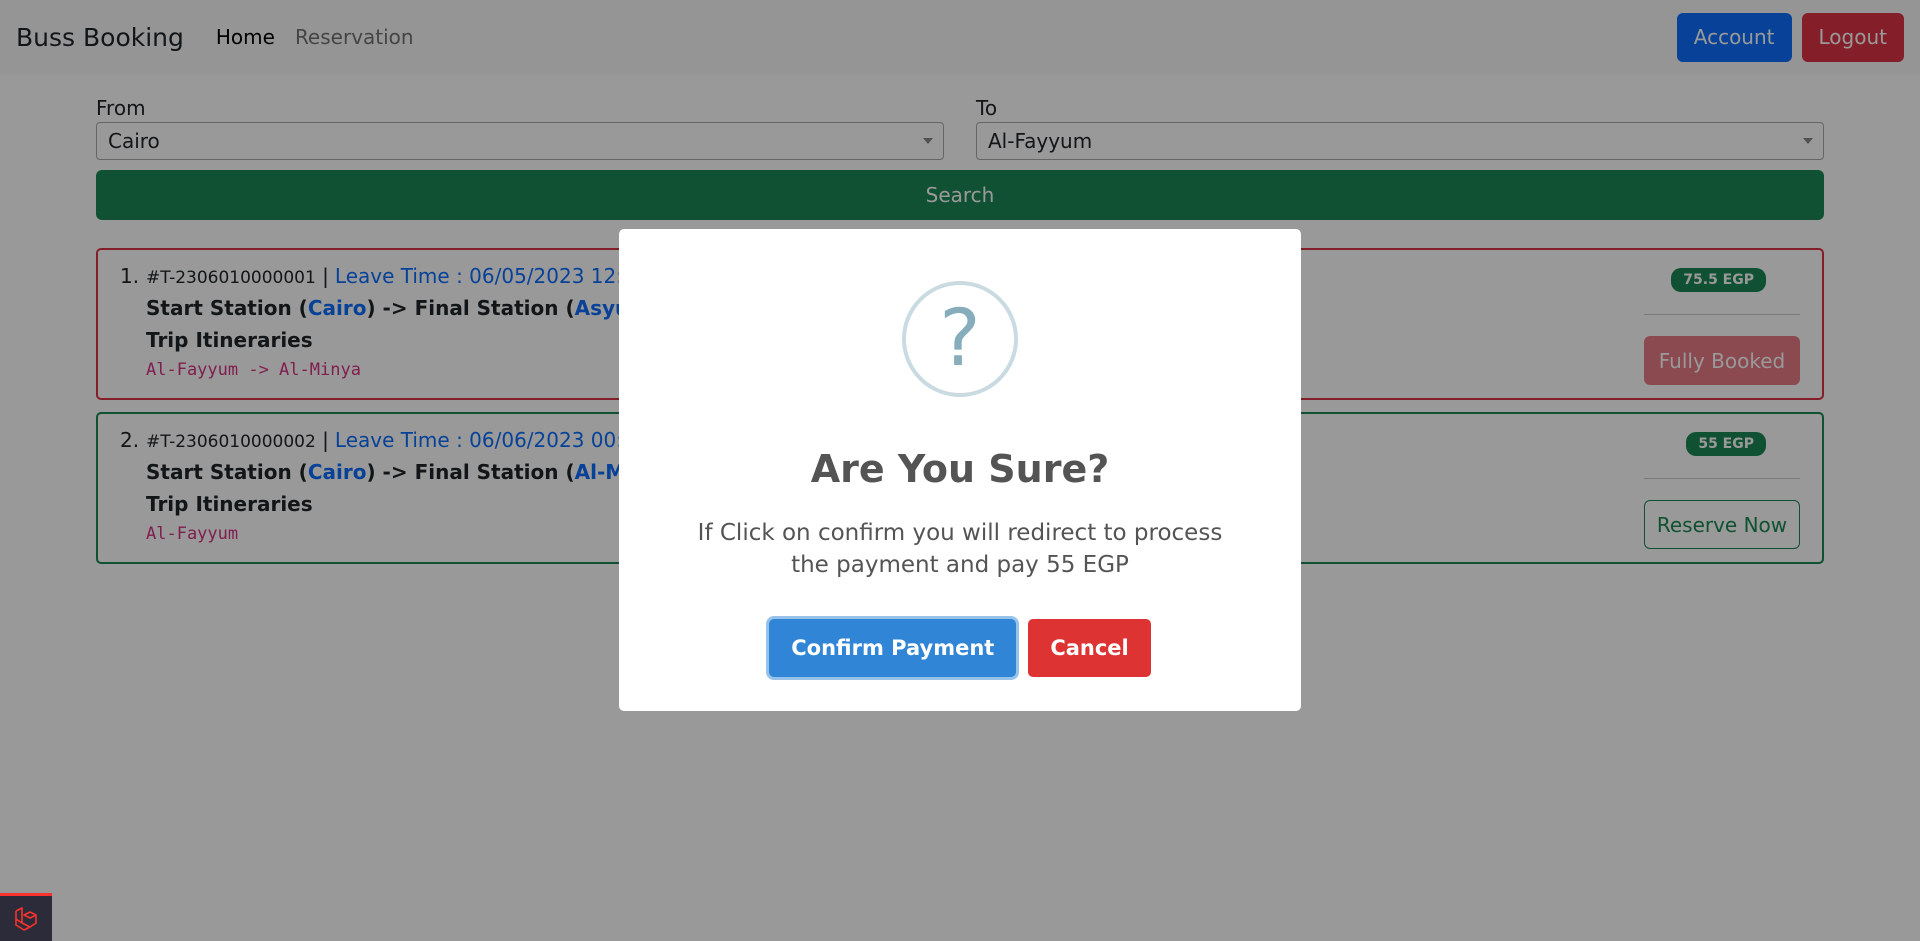  I want to click on dialog-actions: Confirm Payment Cancel, so click(960, 648).